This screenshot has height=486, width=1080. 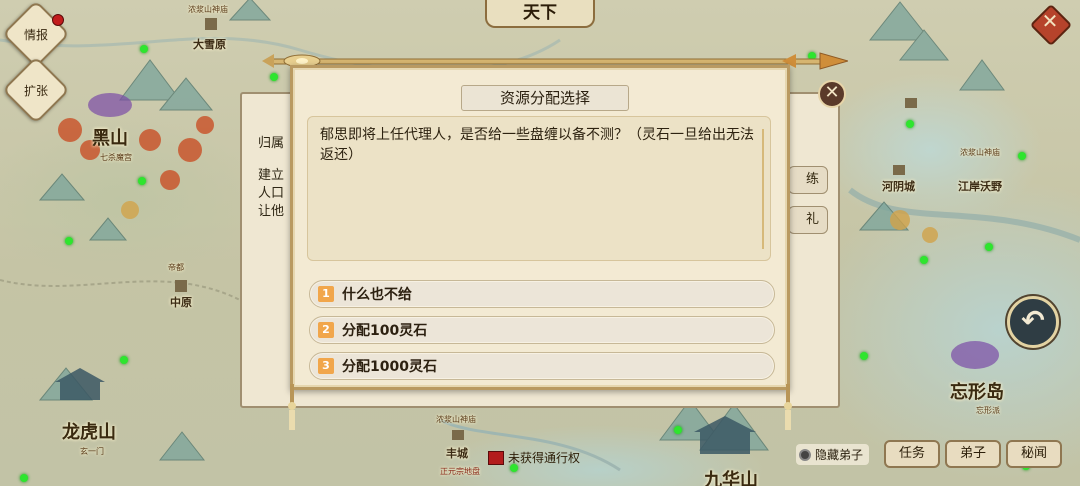 What do you see at coordinates (832, 94) in the screenshot?
I see `dialog-close-button: ✕` at bounding box center [832, 94].